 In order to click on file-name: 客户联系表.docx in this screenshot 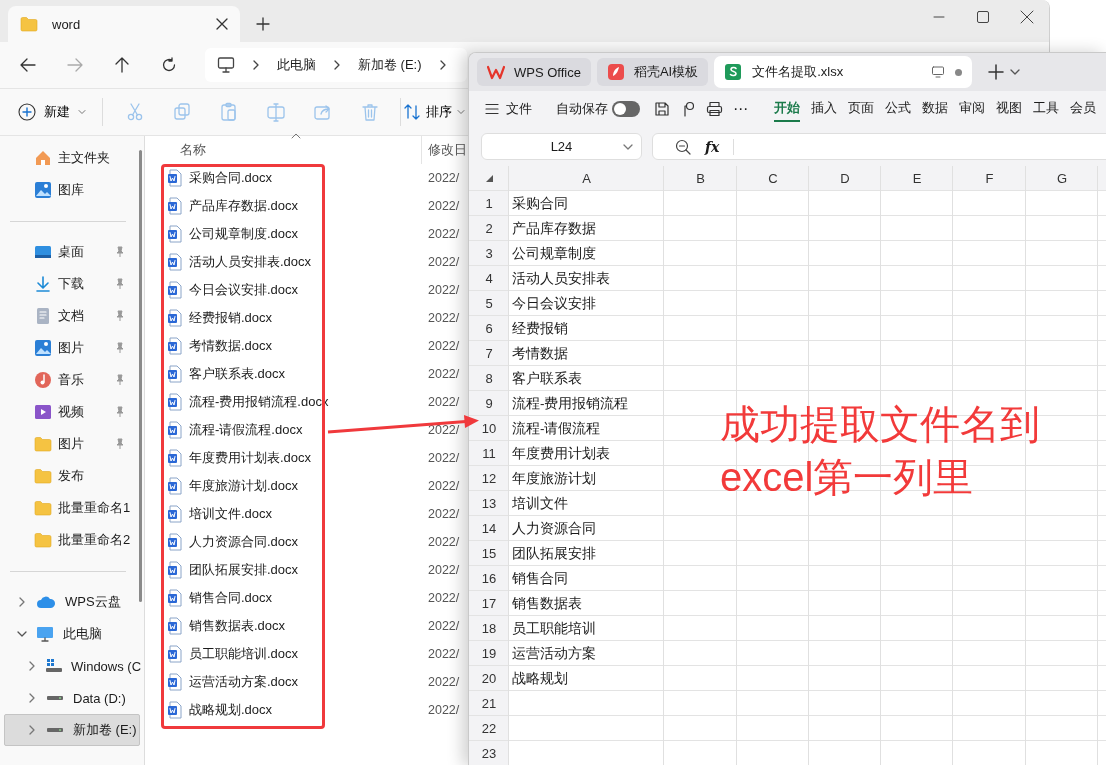, I will do `click(237, 374)`.